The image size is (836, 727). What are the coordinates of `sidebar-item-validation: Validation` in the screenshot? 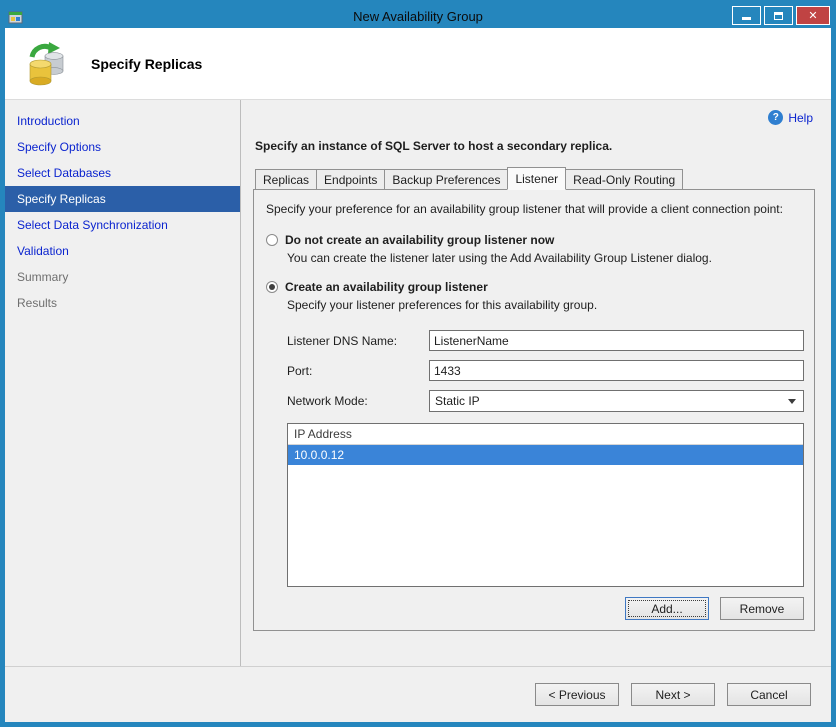 It's located at (122, 251).